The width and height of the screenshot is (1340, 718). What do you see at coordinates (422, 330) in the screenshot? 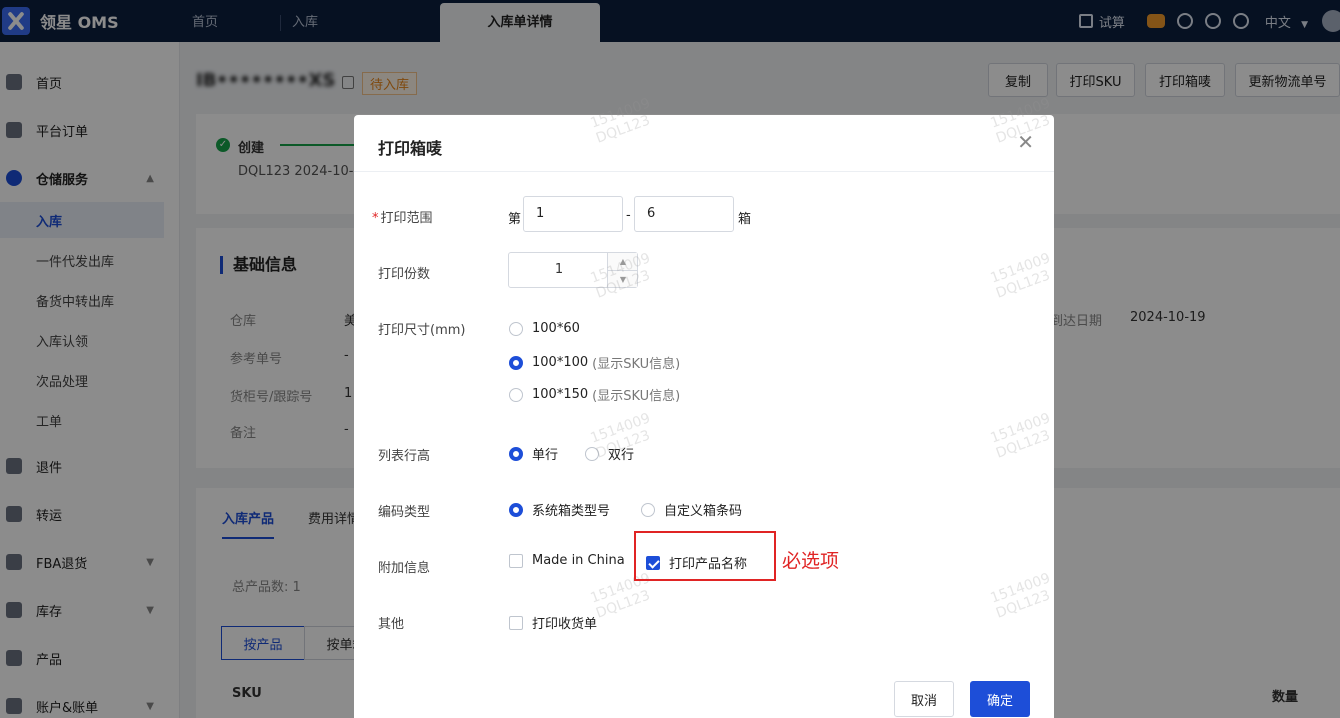
I see `size-label: 打印尺寸(mm)` at bounding box center [422, 330].